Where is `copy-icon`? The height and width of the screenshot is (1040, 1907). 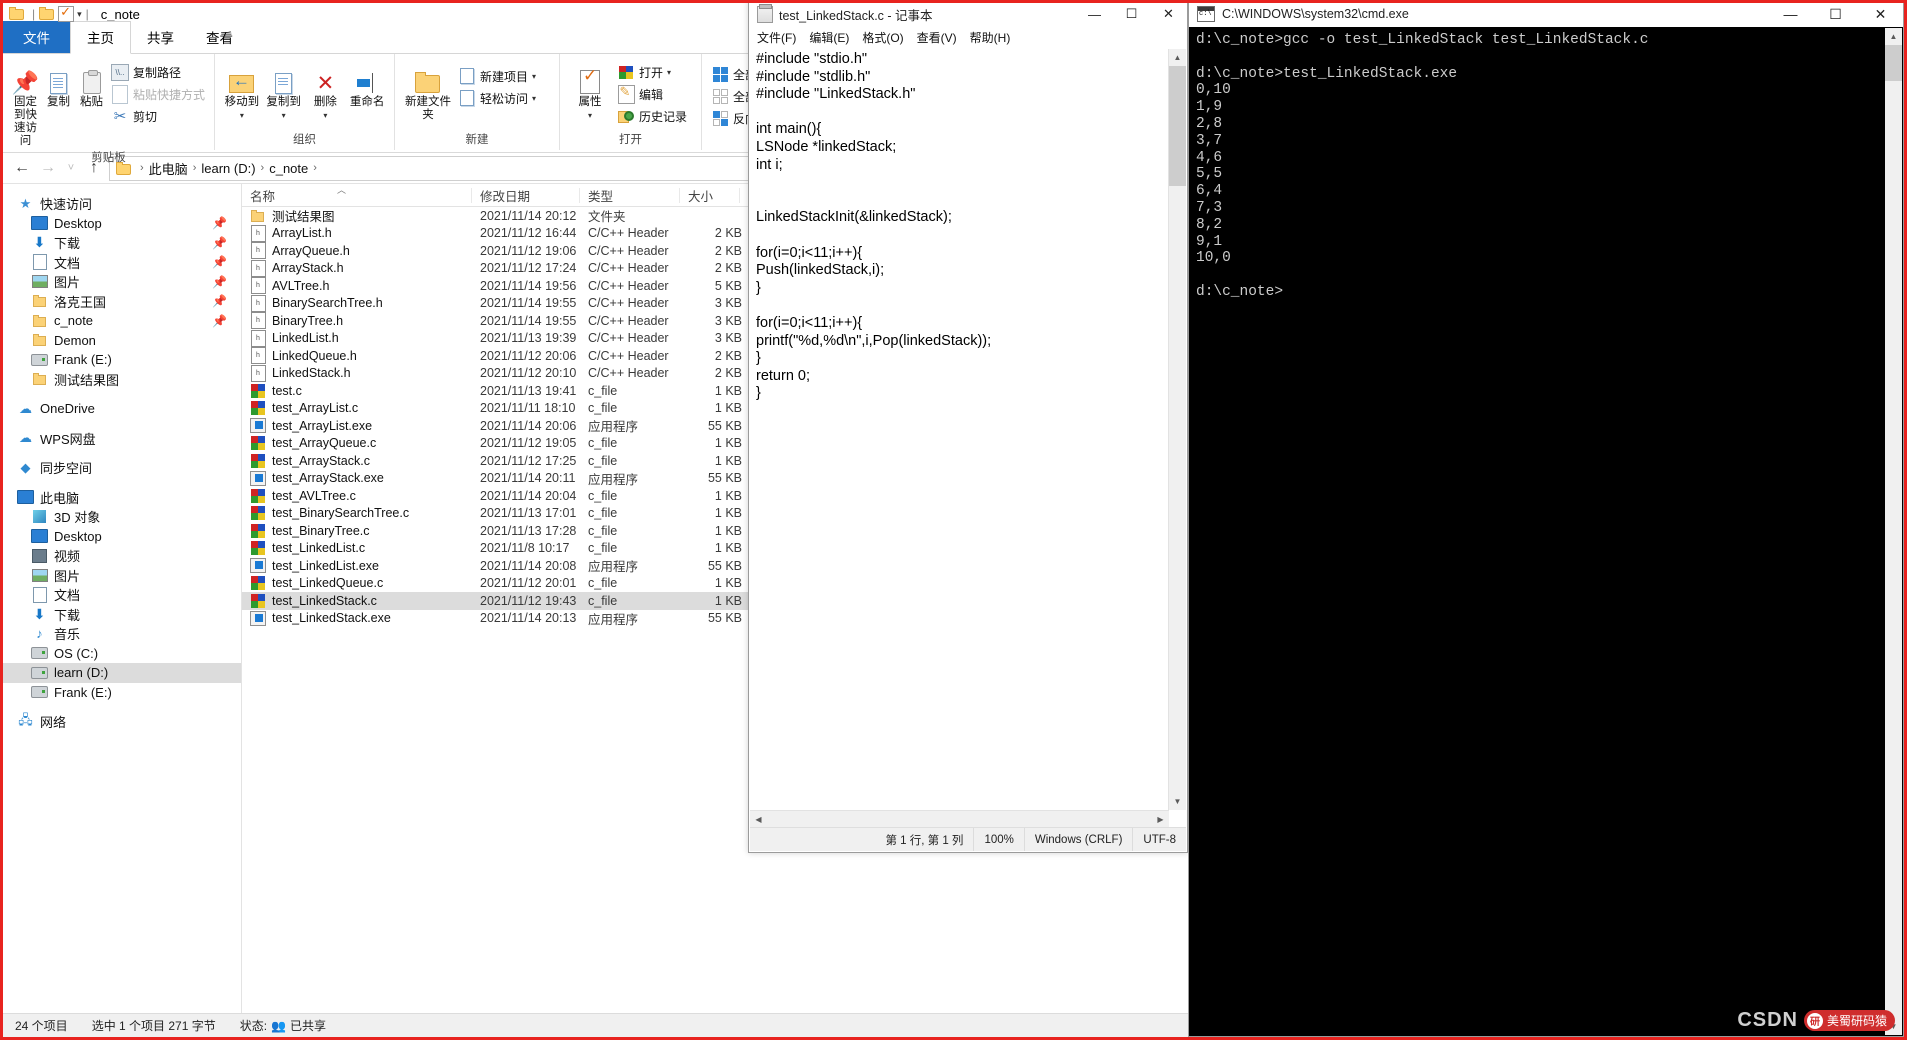
copy-icon is located at coordinates (58, 77).